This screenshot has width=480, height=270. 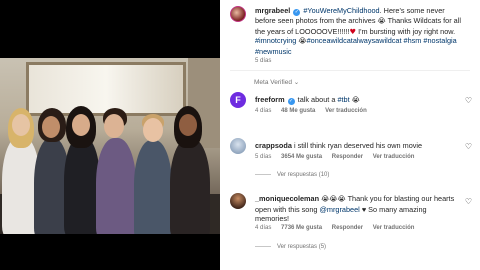 I want to click on comment-likes: 7736 Me gusta, so click(x=301, y=228).